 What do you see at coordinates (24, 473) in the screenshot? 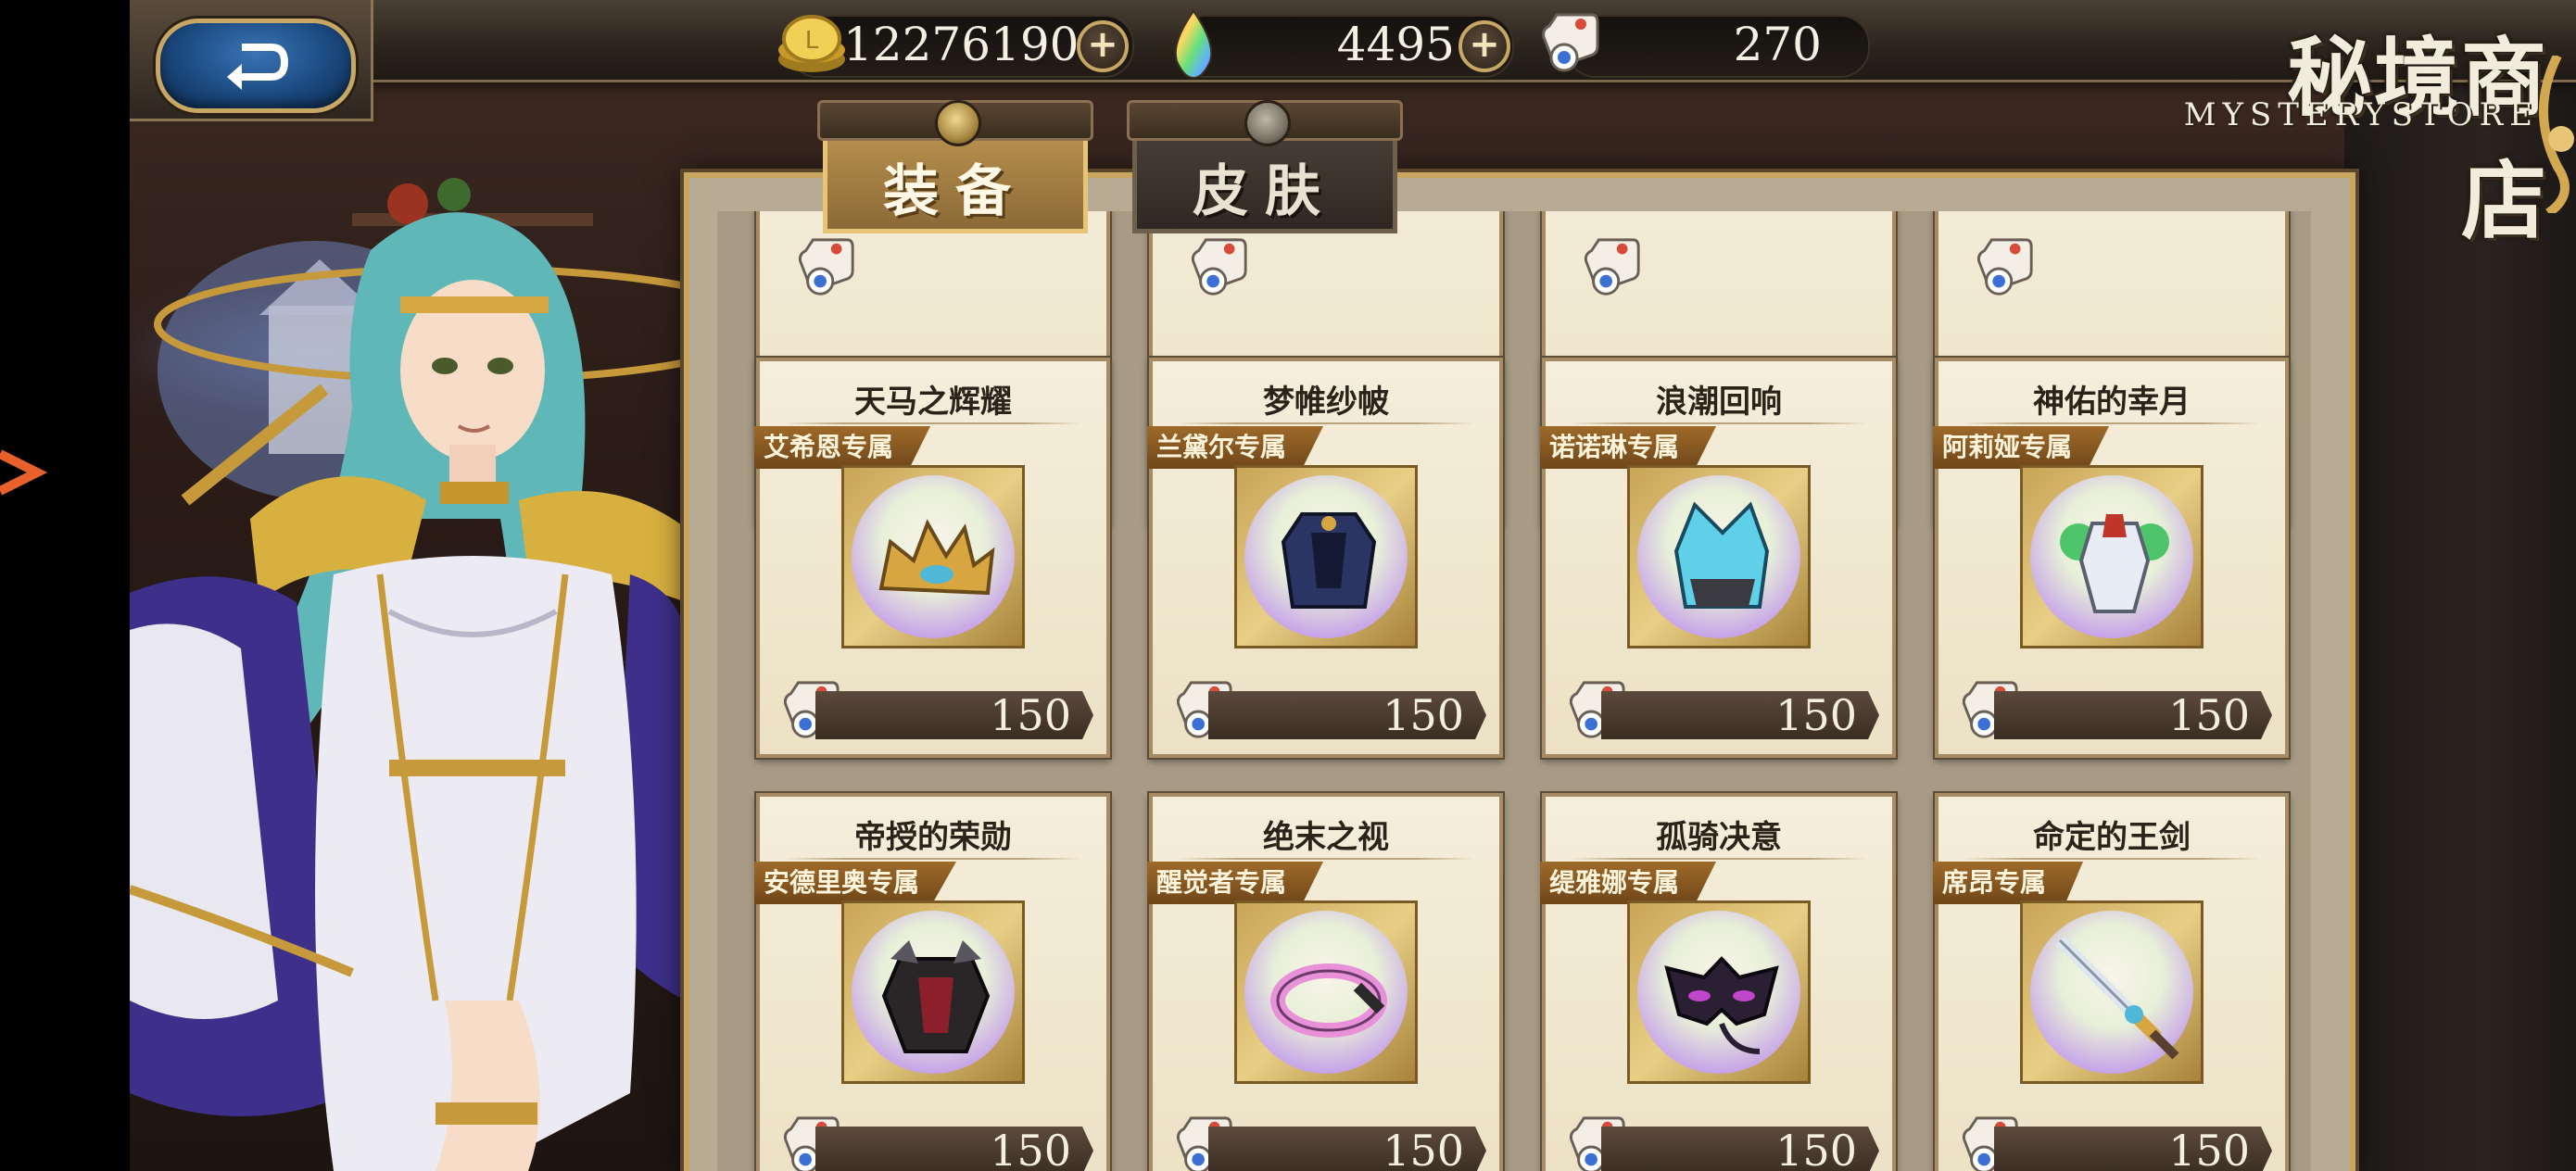
I see `side-arrow-icon` at bounding box center [24, 473].